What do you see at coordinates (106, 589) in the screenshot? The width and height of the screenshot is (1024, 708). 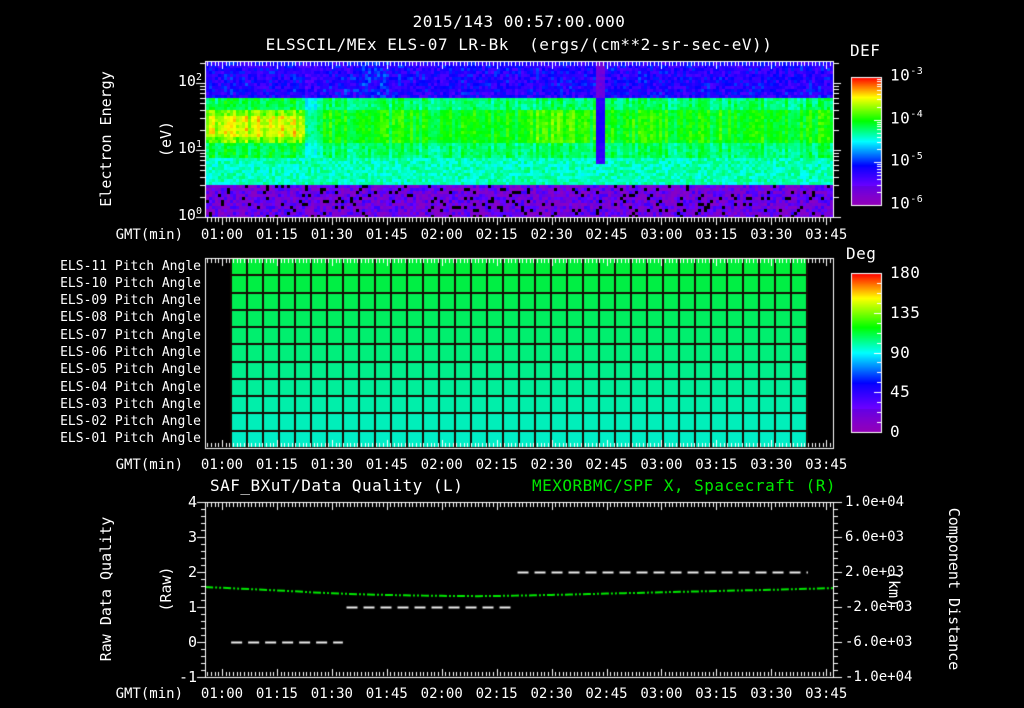 I see `quality-axis-title-line1: Raw Data Quality` at bounding box center [106, 589].